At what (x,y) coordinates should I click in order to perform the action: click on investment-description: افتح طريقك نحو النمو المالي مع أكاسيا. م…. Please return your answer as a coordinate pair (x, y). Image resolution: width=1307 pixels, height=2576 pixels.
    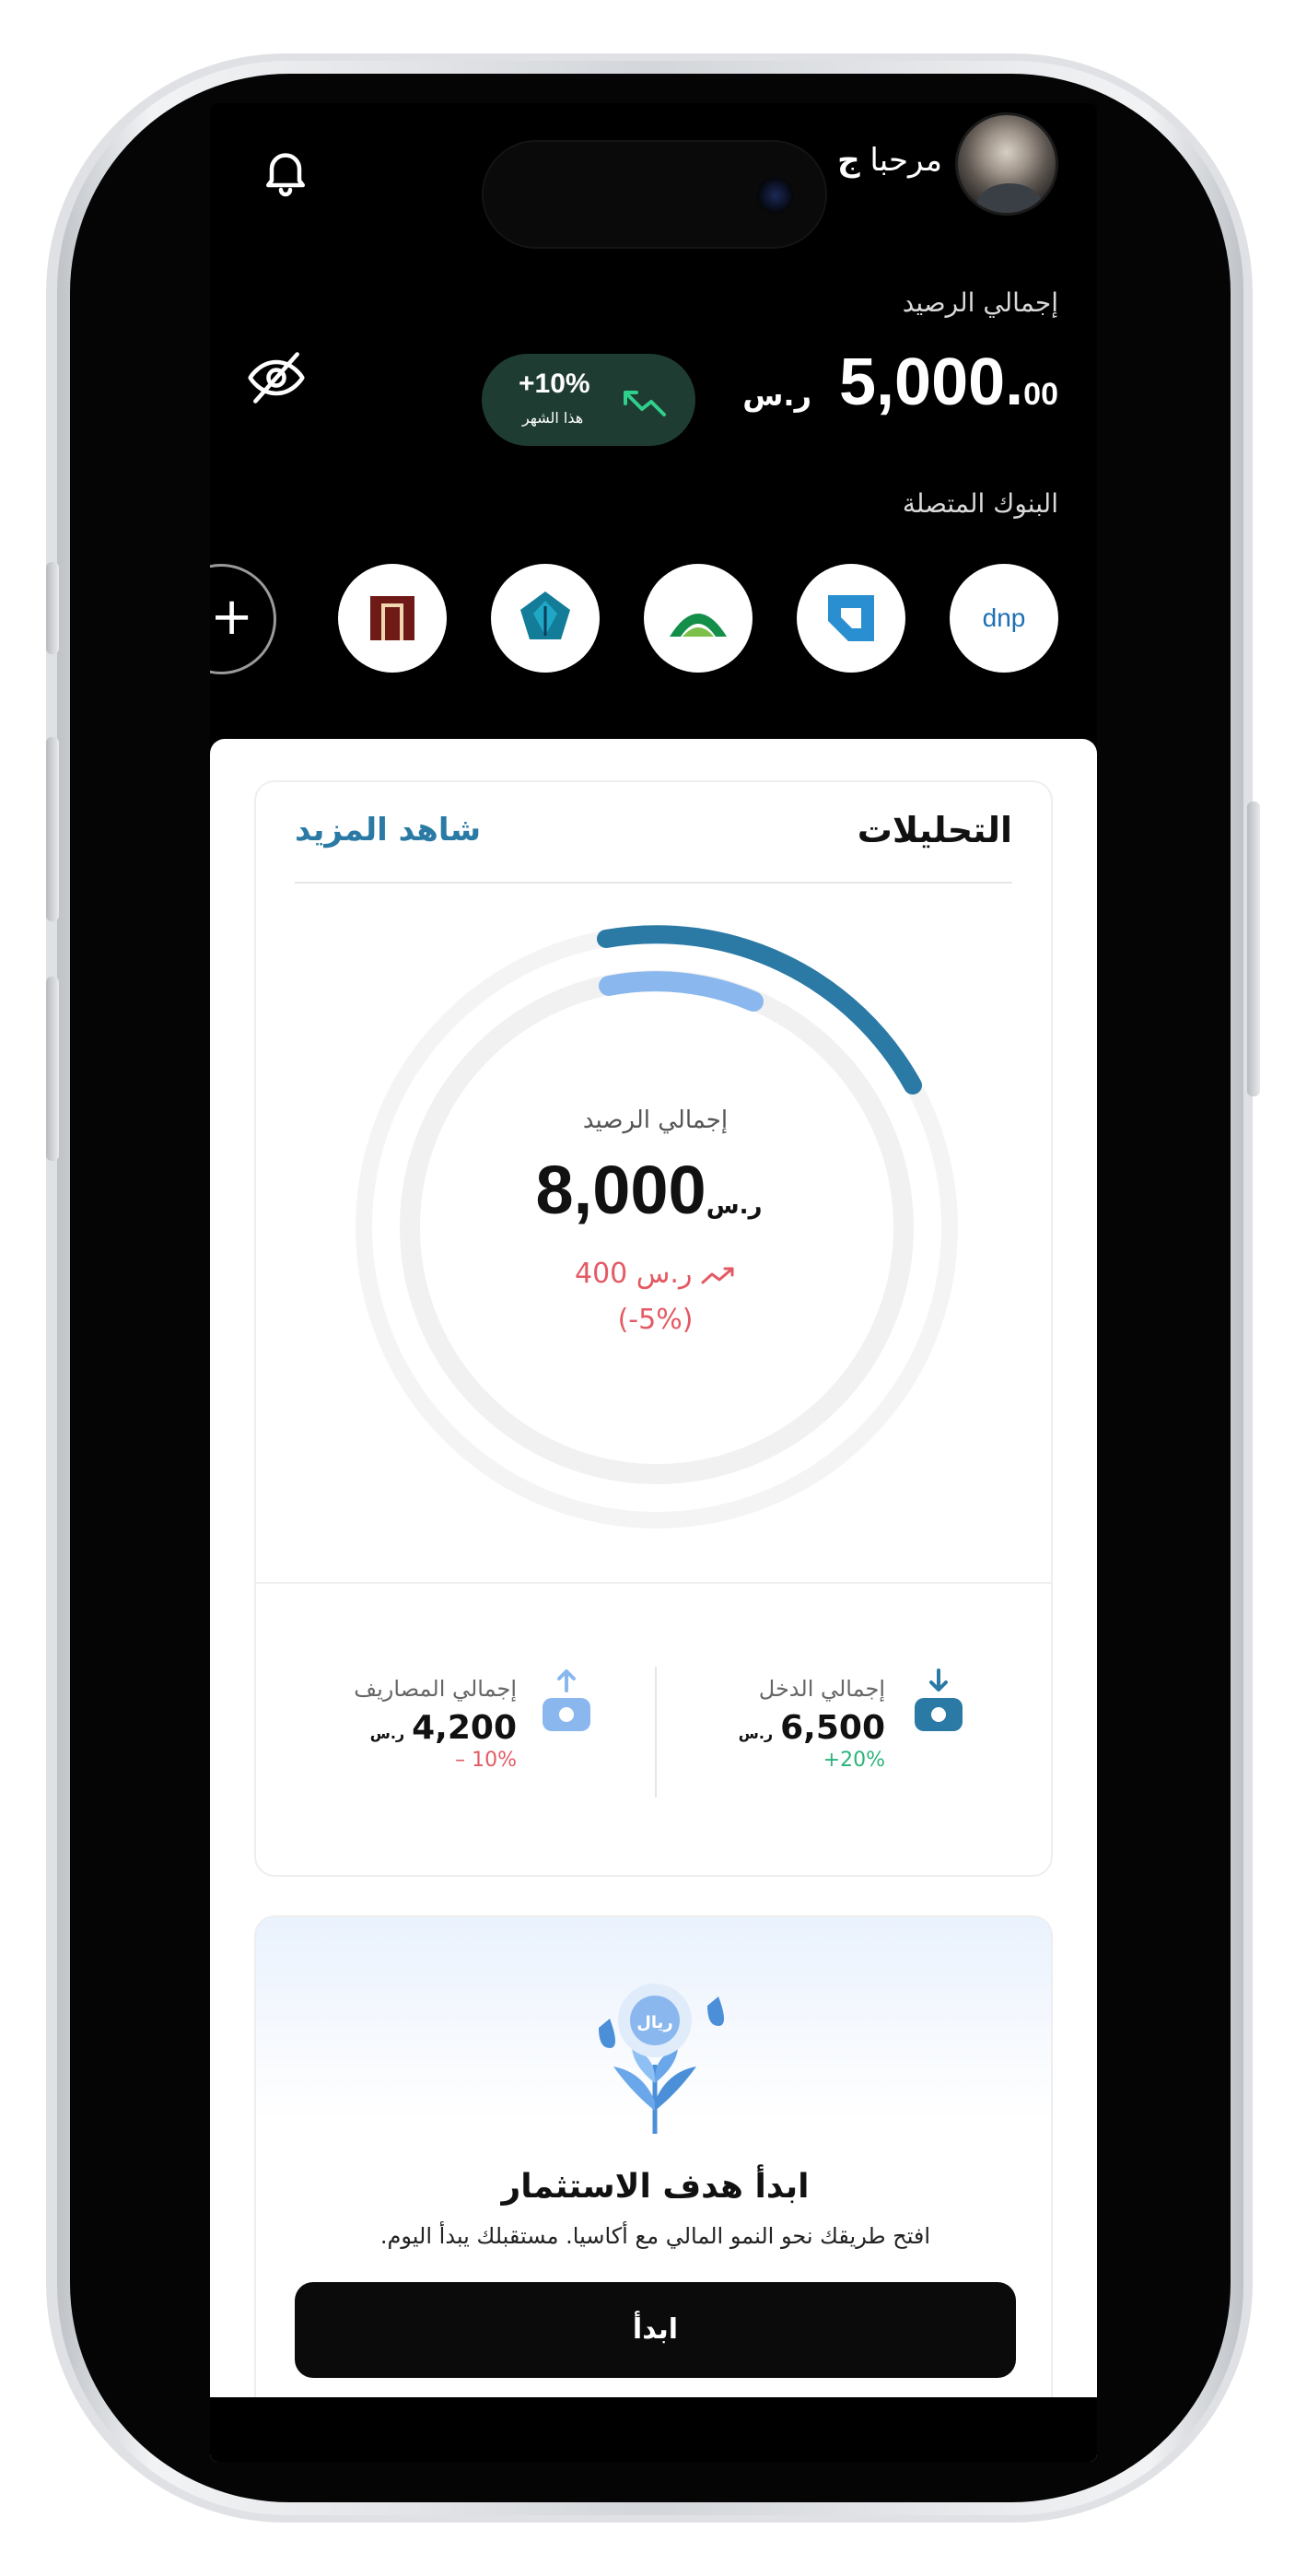
    Looking at the image, I should click on (655, 2236).